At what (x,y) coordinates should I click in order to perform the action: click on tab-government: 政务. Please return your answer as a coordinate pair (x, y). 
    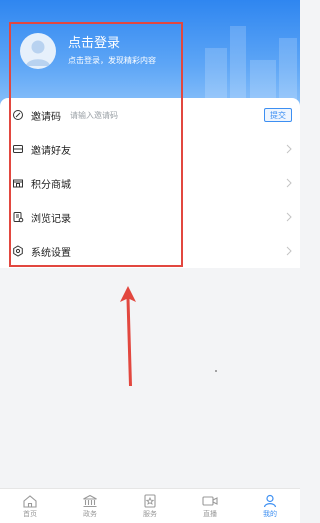
    Looking at the image, I should click on (90, 506).